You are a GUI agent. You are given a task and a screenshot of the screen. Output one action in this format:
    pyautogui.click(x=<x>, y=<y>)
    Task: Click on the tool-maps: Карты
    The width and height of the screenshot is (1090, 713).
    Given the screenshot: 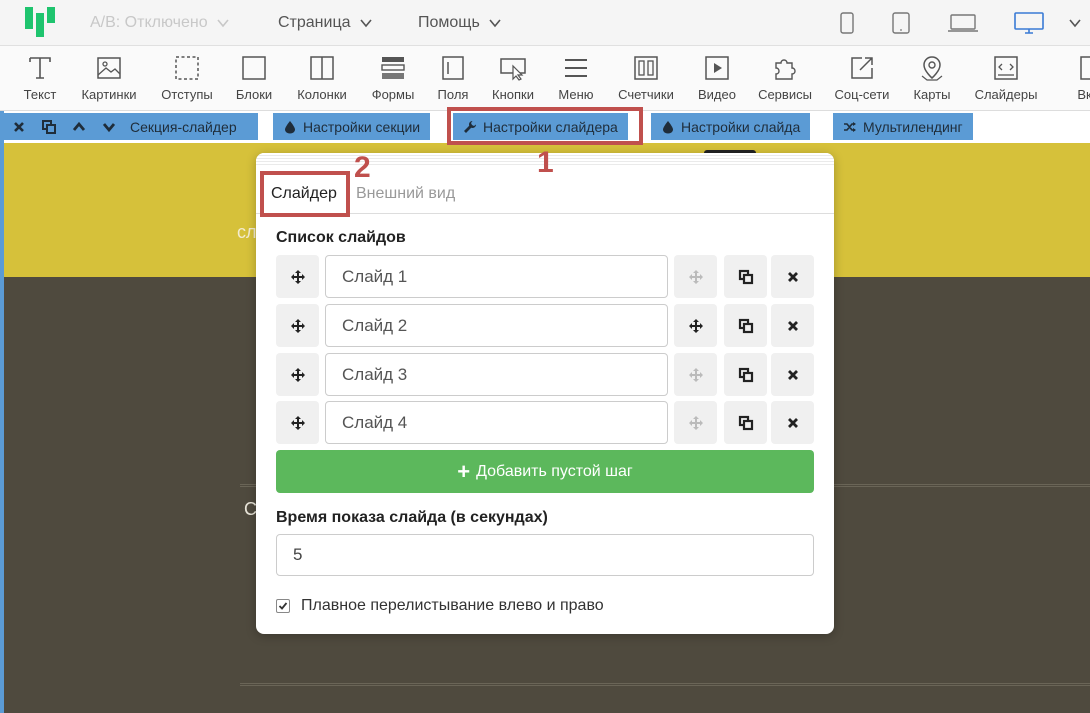 What is the action you would take?
    pyautogui.click(x=932, y=78)
    